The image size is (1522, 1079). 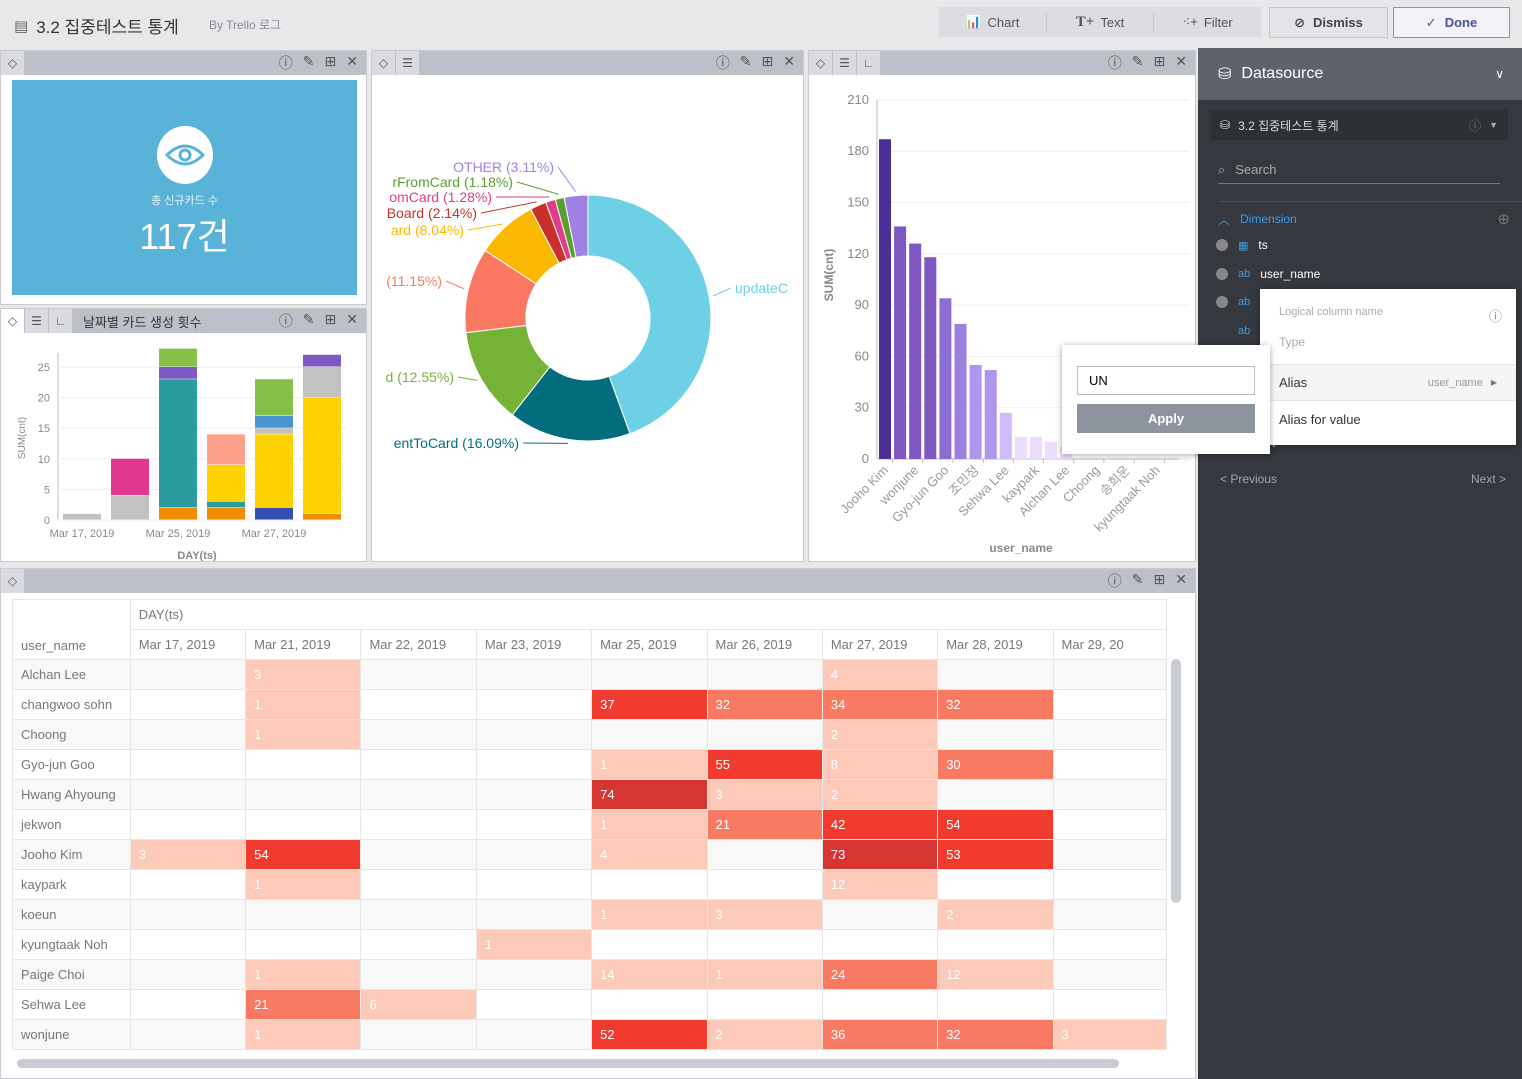 What do you see at coordinates (1207, 22) in the screenshot?
I see `add-filter-button: ⁖+ Filter` at bounding box center [1207, 22].